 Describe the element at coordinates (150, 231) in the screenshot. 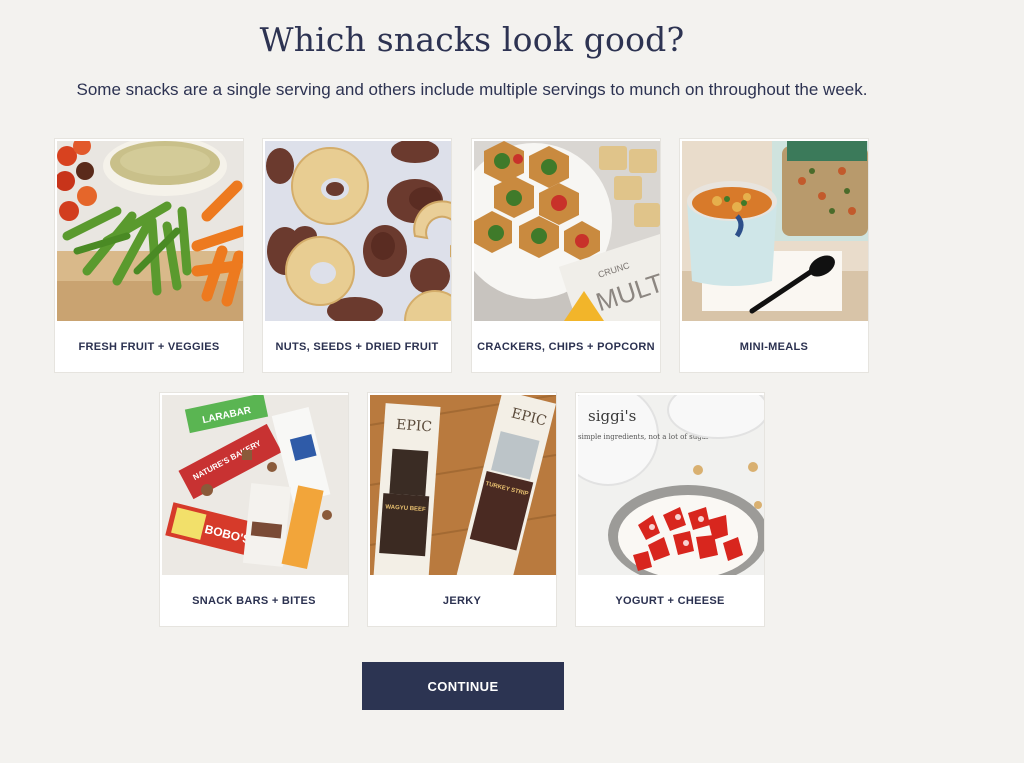

I see `veggie-tray-photo` at that location.